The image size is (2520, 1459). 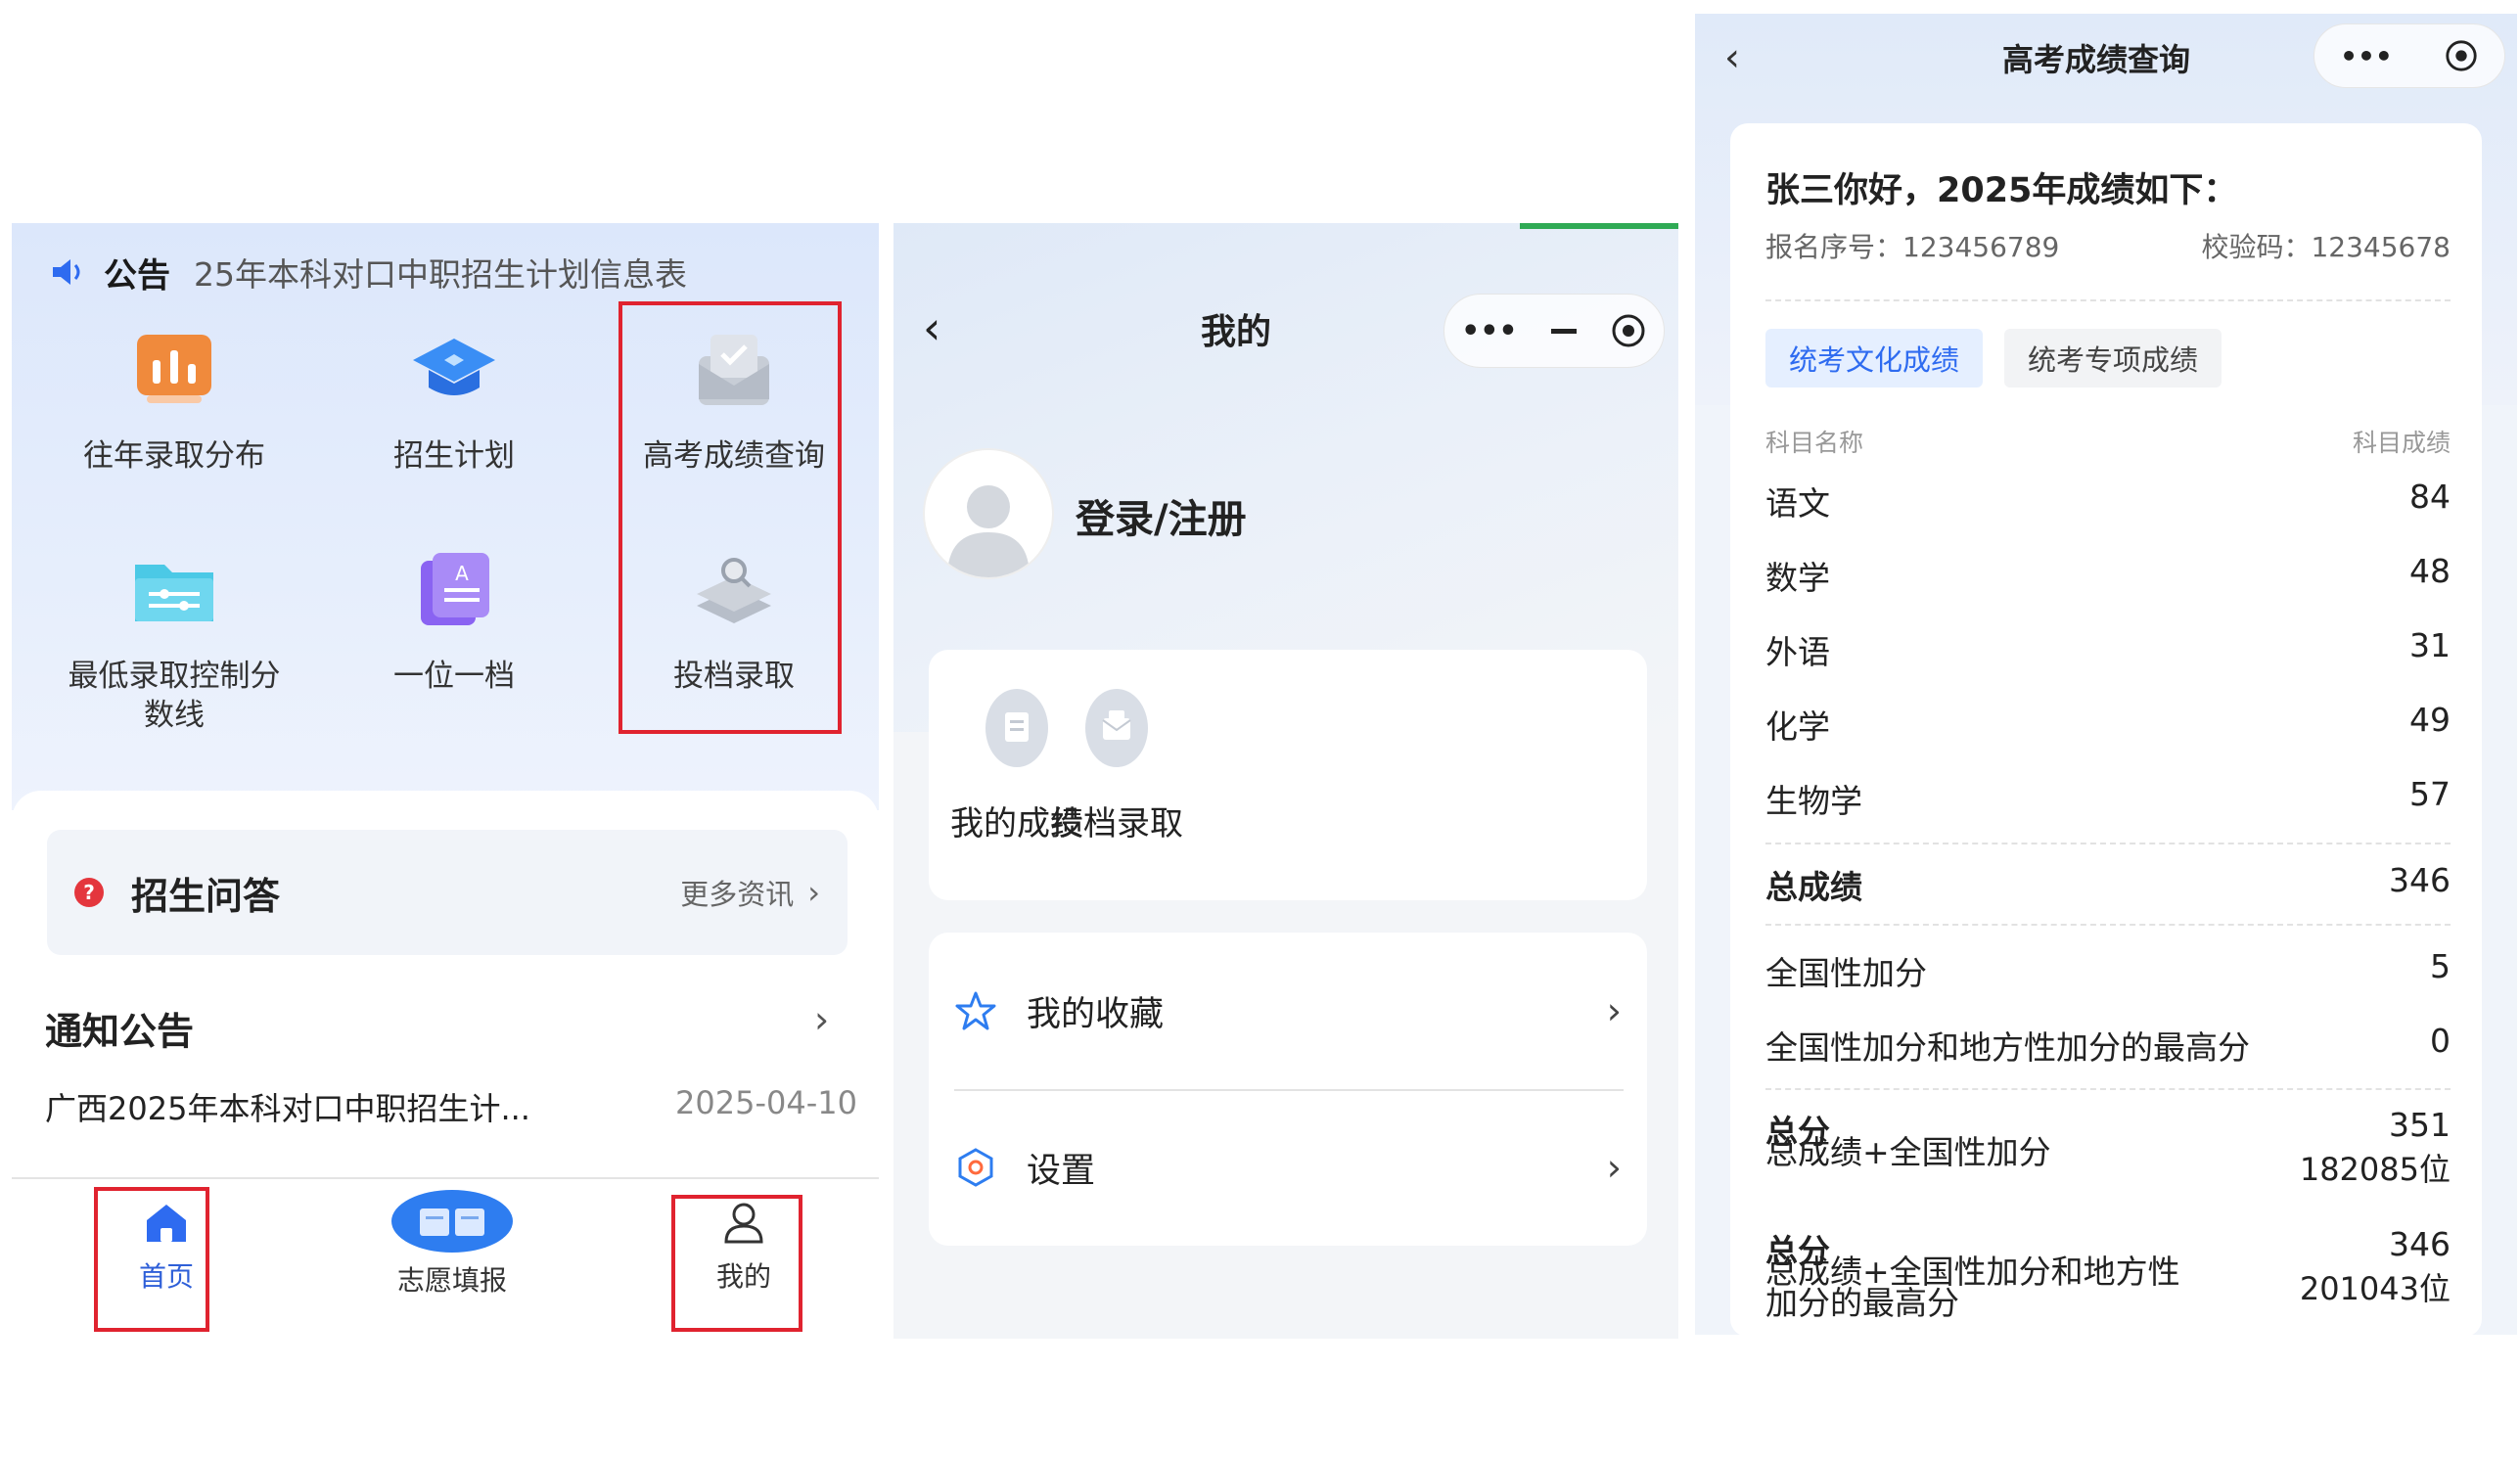 What do you see at coordinates (1908, 1152) in the screenshot?
I see `sum-description: 总成绩+全国性加分` at bounding box center [1908, 1152].